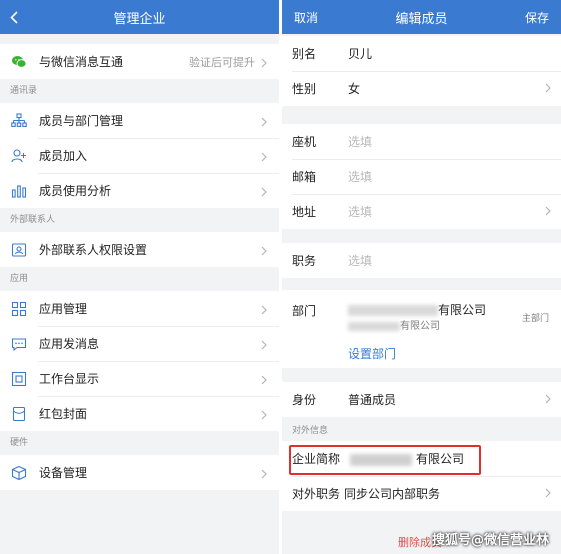 The image size is (561, 554). I want to click on external-contact-permission-label: 外部联系人权限设置, so click(93, 250).